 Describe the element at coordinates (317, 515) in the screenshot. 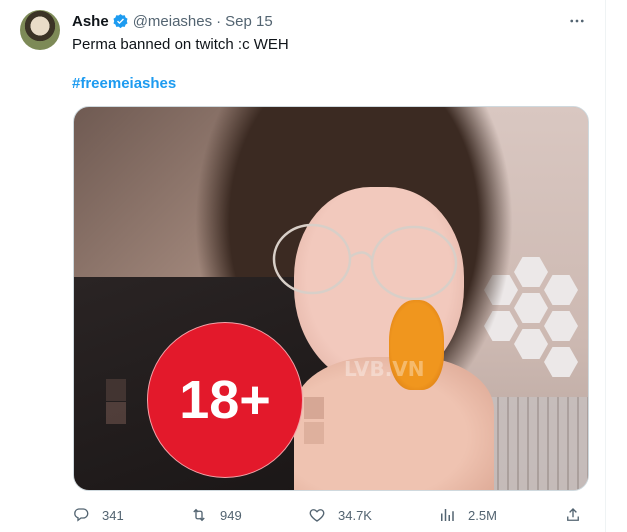

I see `like-icon` at that location.